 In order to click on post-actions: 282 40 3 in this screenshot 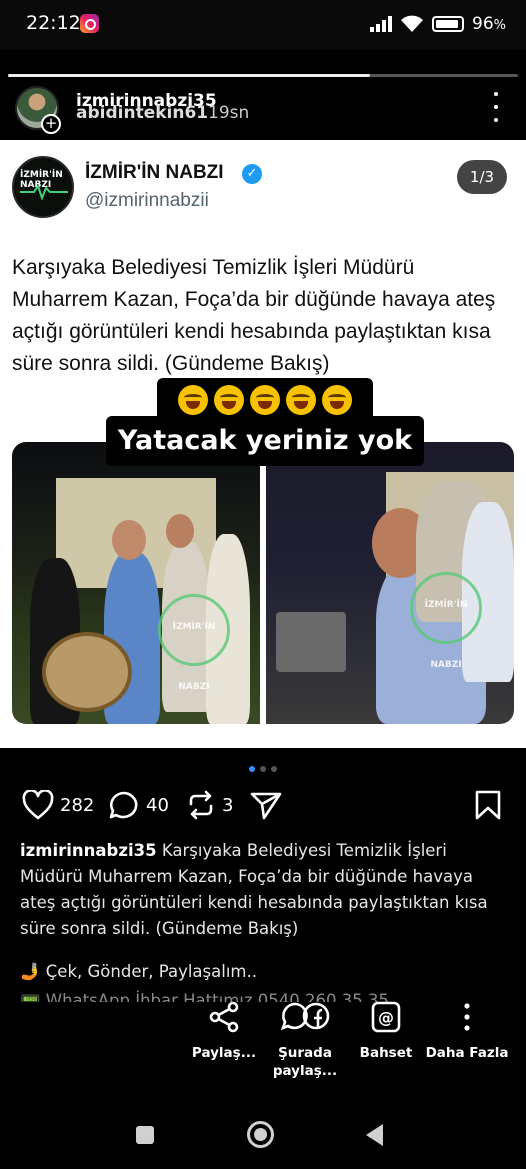, I will do `click(263, 806)`.